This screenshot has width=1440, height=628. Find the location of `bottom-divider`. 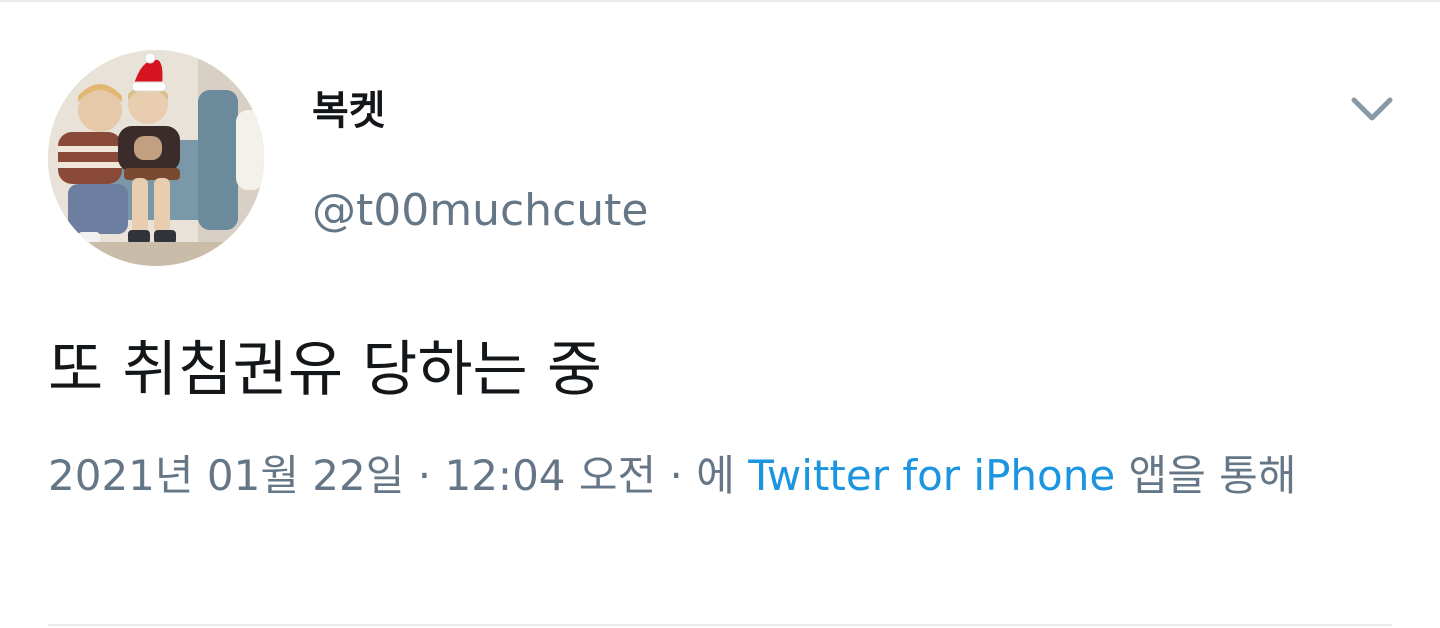

bottom-divider is located at coordinates (720, 625).